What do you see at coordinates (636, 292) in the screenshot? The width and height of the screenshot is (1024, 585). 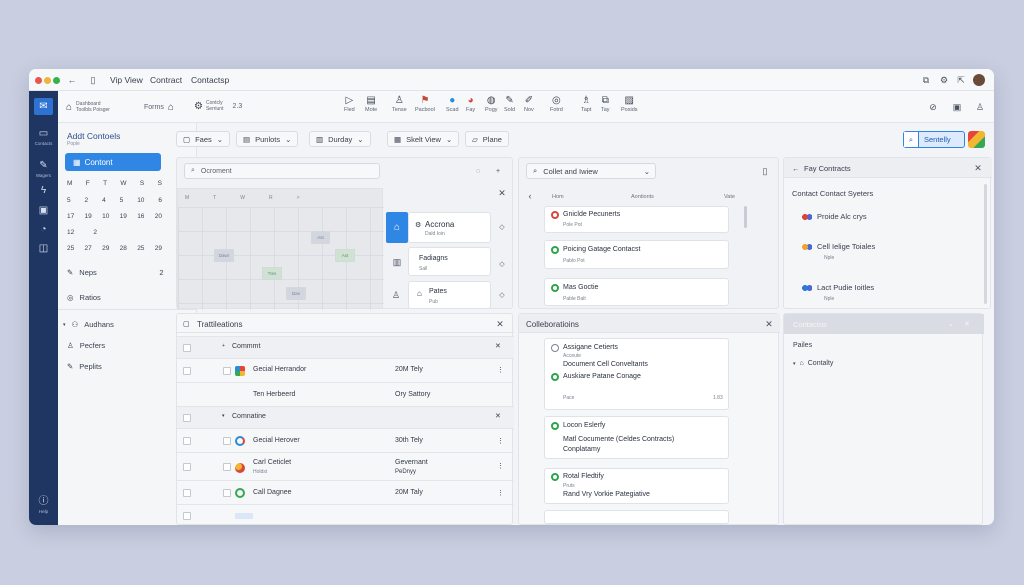 I see `contact-card: Mas Goctie Pable Balt` at bounding box center [636, 292].